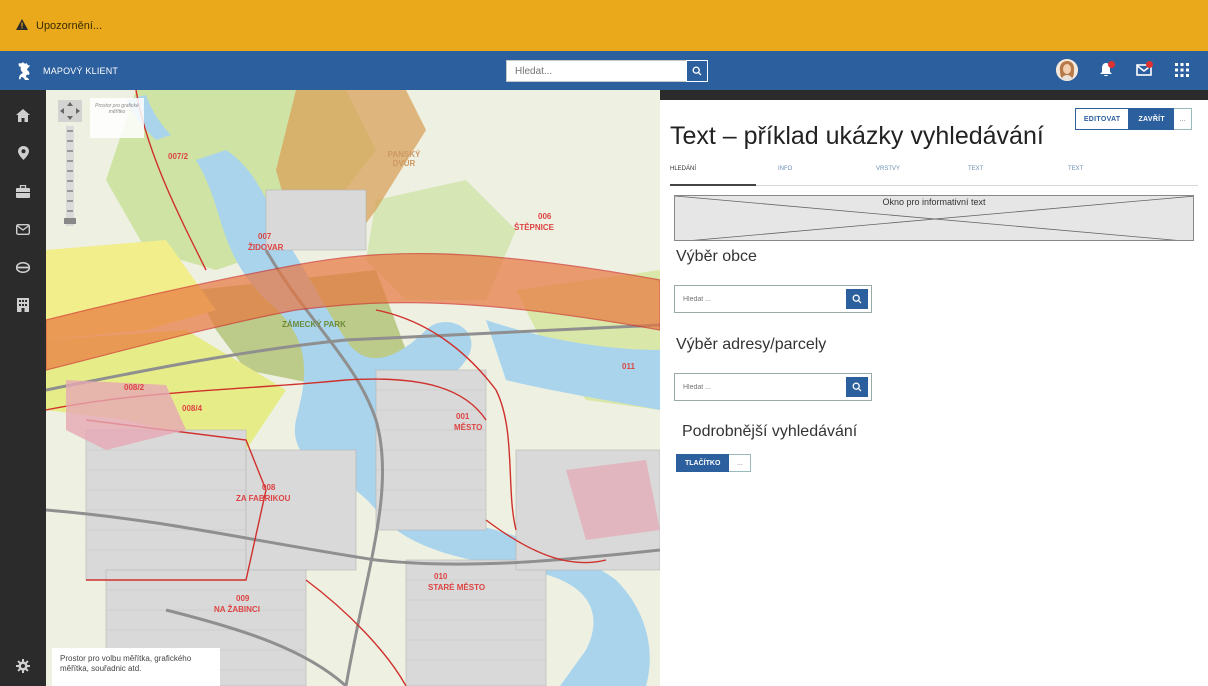 This screenshot has height=686, width=1208. I want to click on sidebar, so click(23, 388).